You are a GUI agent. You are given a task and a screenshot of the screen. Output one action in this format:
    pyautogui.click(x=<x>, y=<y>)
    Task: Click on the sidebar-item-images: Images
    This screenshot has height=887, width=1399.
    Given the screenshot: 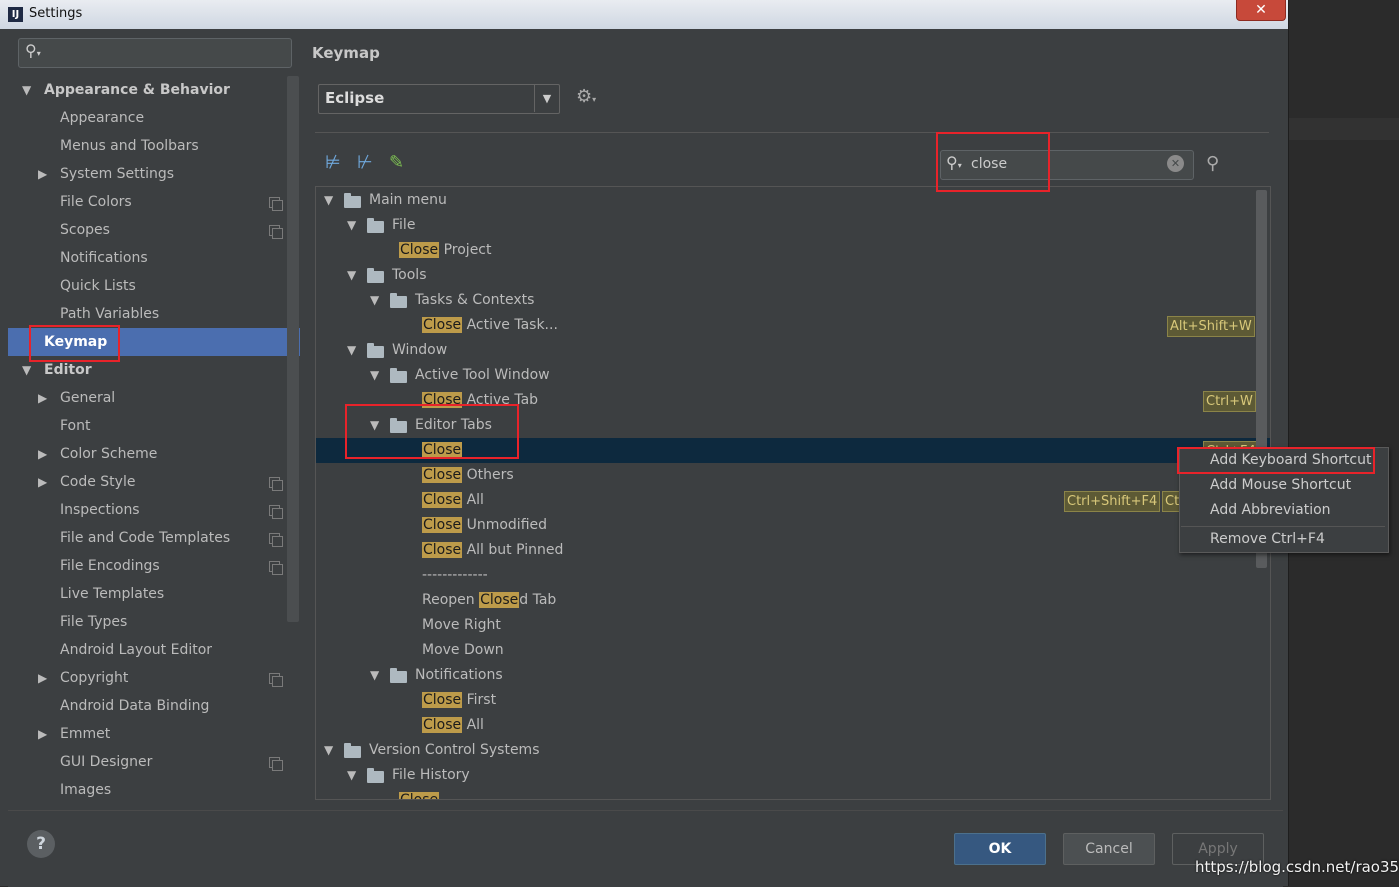 What is the action you would take?
    pyautogui.click(x=154, y=790)
    